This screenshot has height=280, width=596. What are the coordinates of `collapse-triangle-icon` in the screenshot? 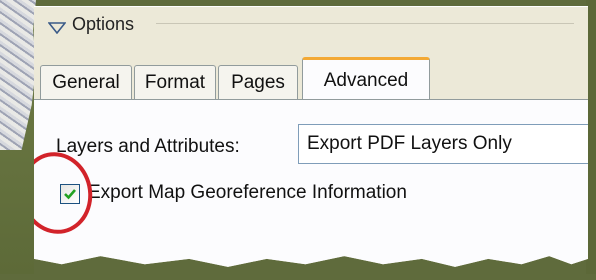 It's located at (57, 26).